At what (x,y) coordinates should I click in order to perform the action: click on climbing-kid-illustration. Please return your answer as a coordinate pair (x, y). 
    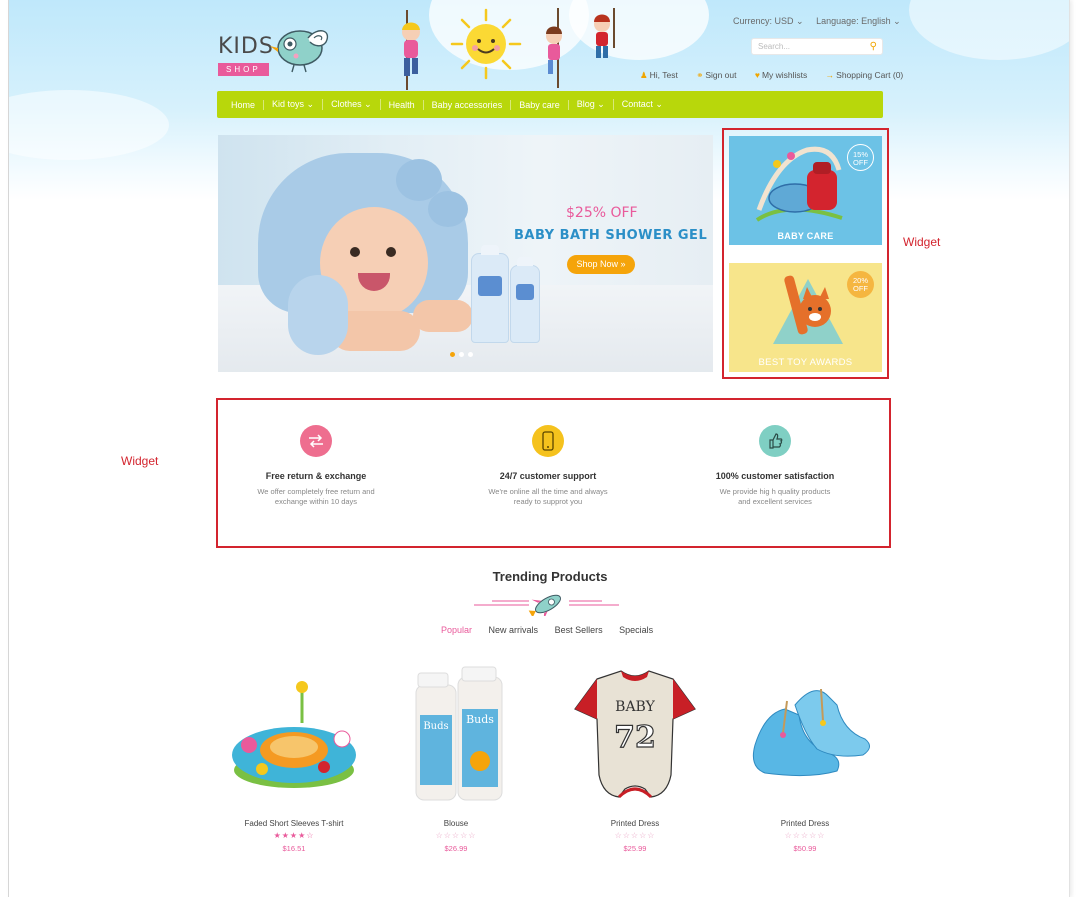
    Looking at the image, I should click on (411, 50).